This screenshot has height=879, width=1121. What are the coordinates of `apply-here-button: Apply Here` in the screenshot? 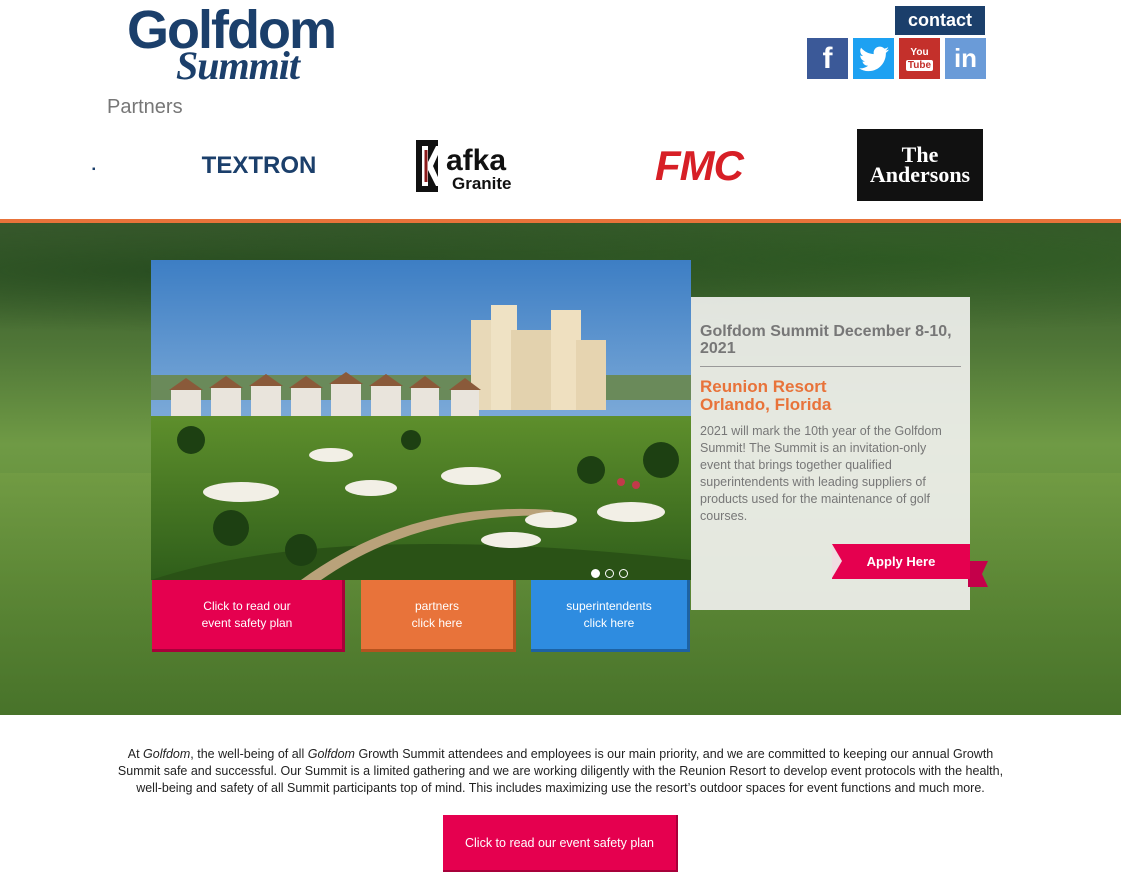 It's located at (901, 561).